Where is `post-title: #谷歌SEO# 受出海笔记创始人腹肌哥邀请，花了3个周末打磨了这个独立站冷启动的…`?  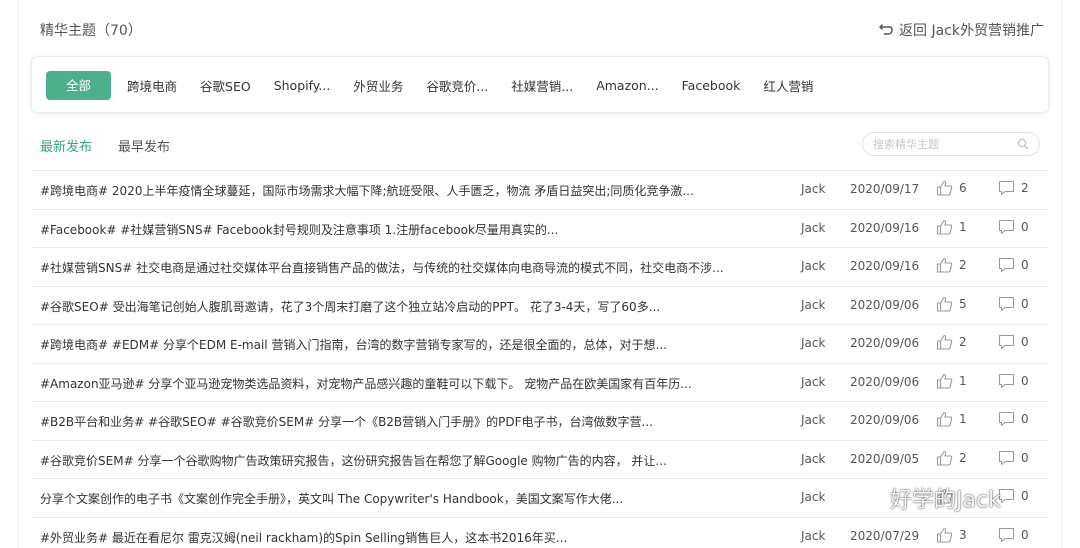 post-title: #谷歌SEO# 受出海笔记创始人腹肌哥邀请，花了3个周末打磨了这个独立站冷启动的… is located at coordinates (400, 306).